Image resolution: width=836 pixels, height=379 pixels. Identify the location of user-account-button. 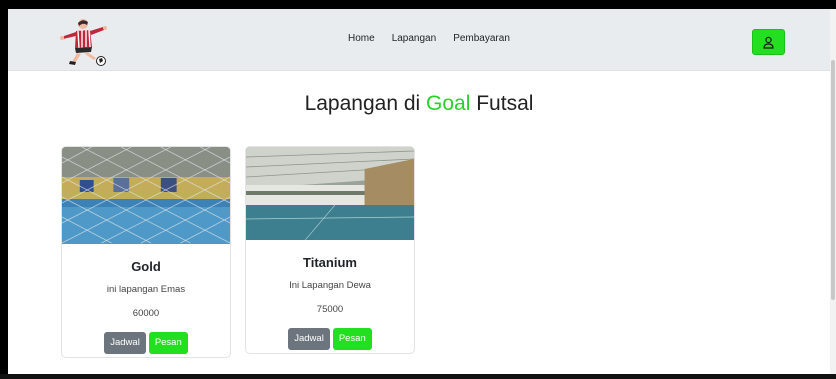
(768, 42).